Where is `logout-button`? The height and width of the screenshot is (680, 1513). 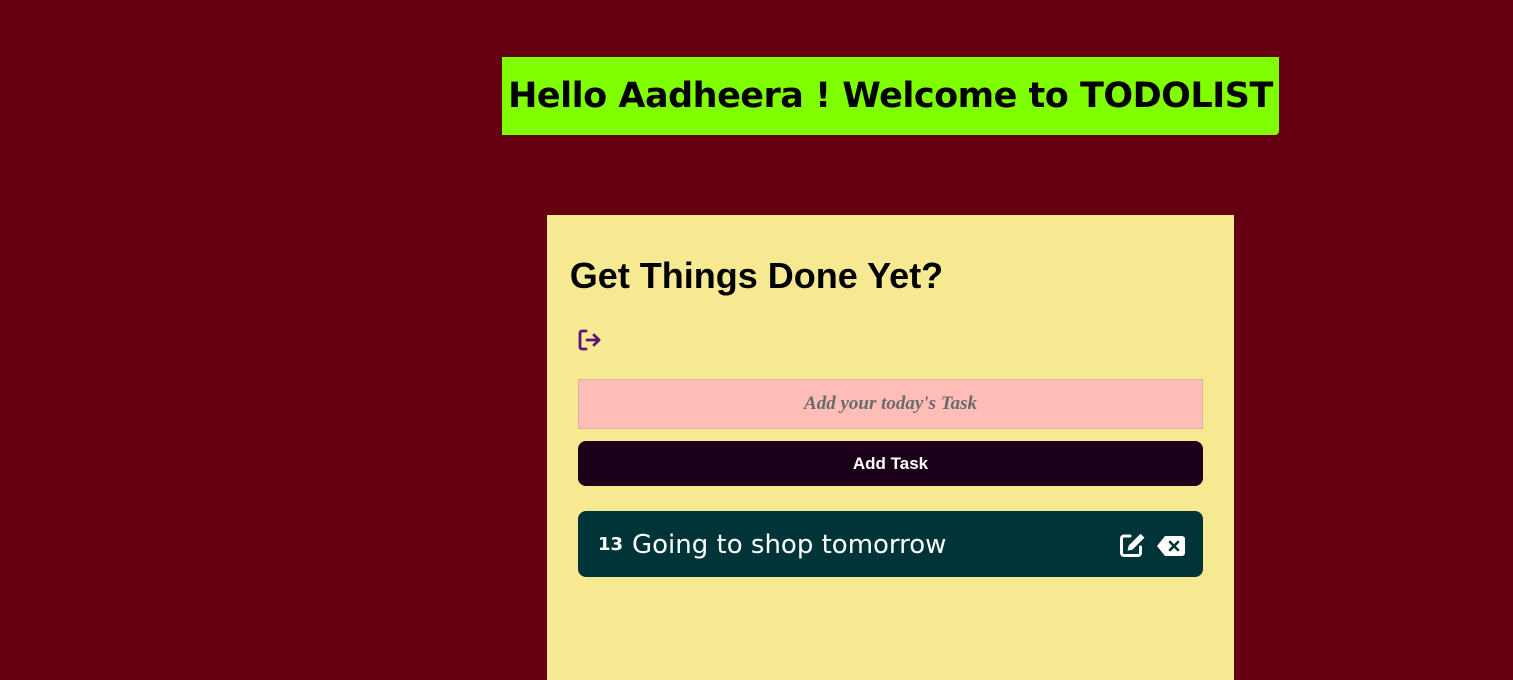 logout-button is located at coordinates (590, 340).